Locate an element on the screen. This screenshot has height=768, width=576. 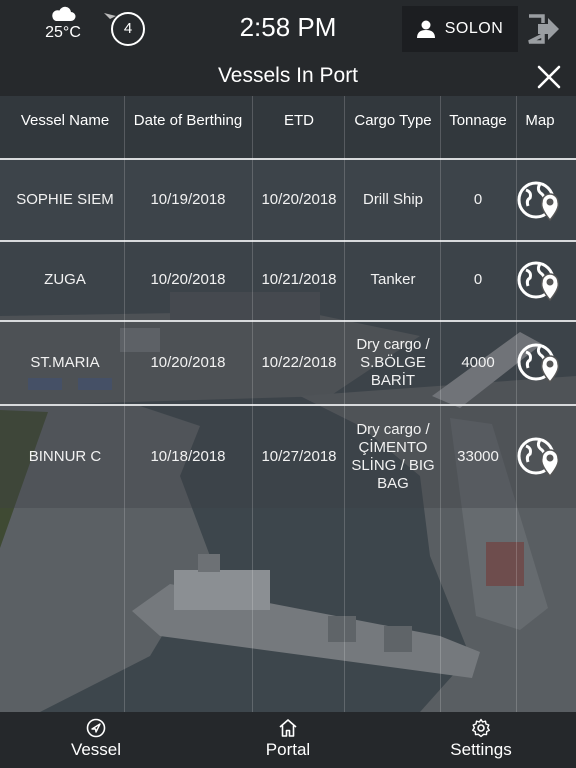
status-header: 25°C 4 2:58 PM SOLON is located at coordinates (288, 29).